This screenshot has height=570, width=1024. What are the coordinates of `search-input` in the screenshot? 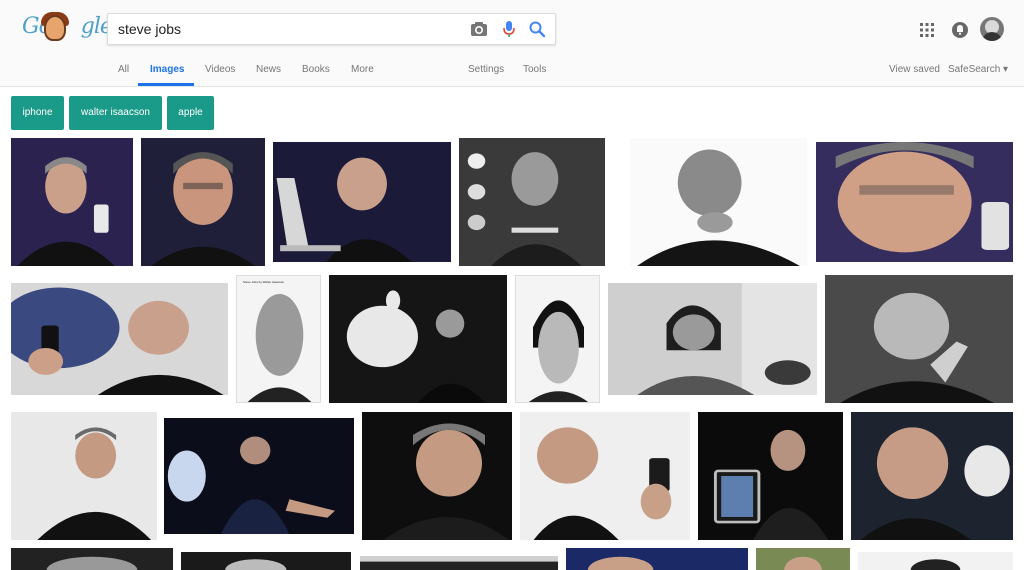 It's located at (283, 29).